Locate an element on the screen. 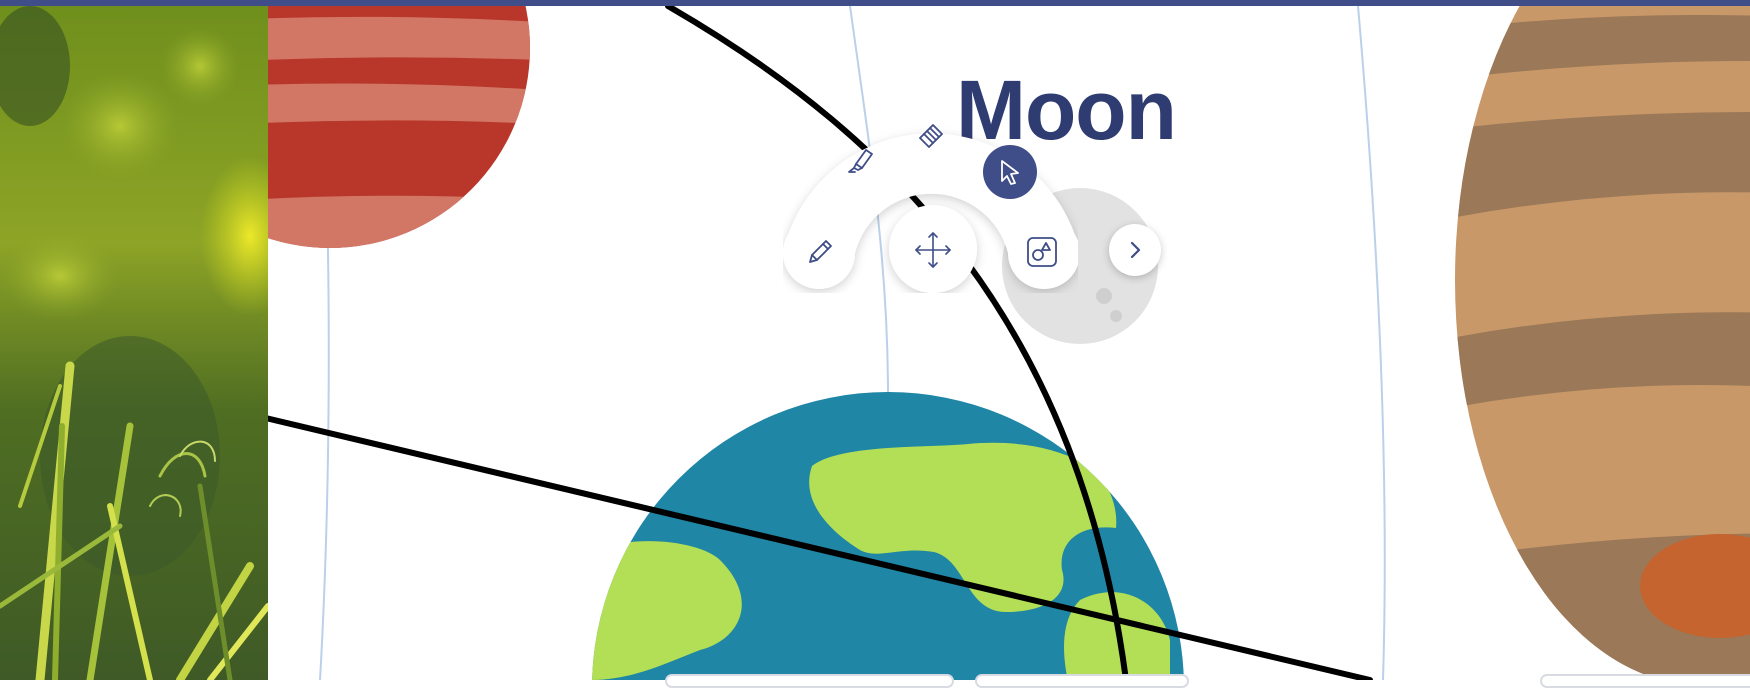  eraser-icon is located at coordinates (931, 136).